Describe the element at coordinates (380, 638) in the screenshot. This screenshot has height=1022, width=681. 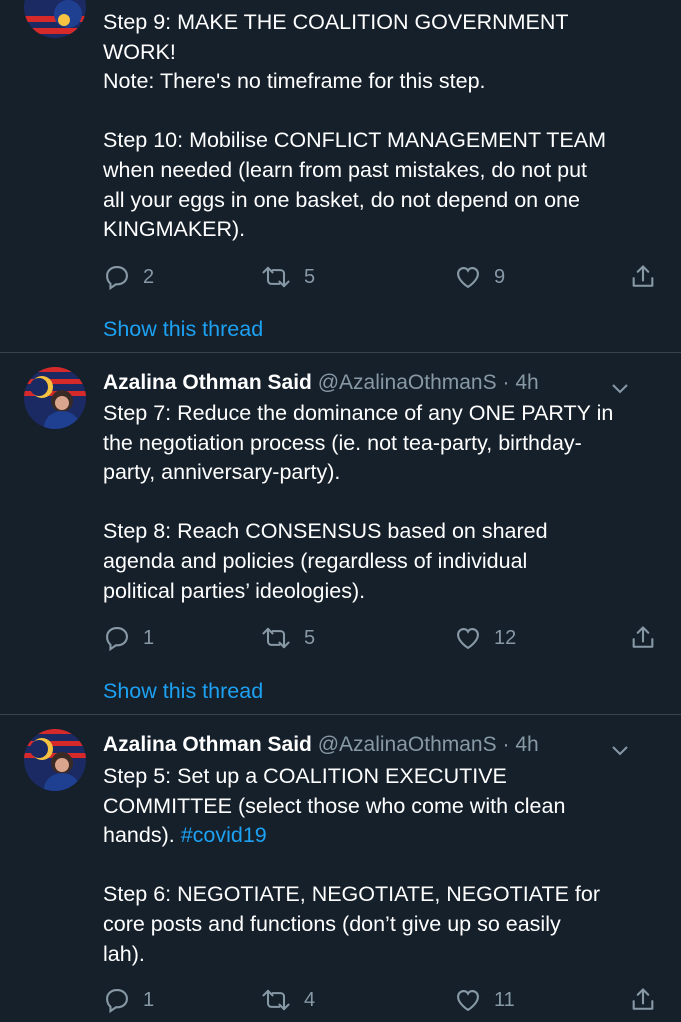
I see `tweet-actions: 1 5 12` at that location.